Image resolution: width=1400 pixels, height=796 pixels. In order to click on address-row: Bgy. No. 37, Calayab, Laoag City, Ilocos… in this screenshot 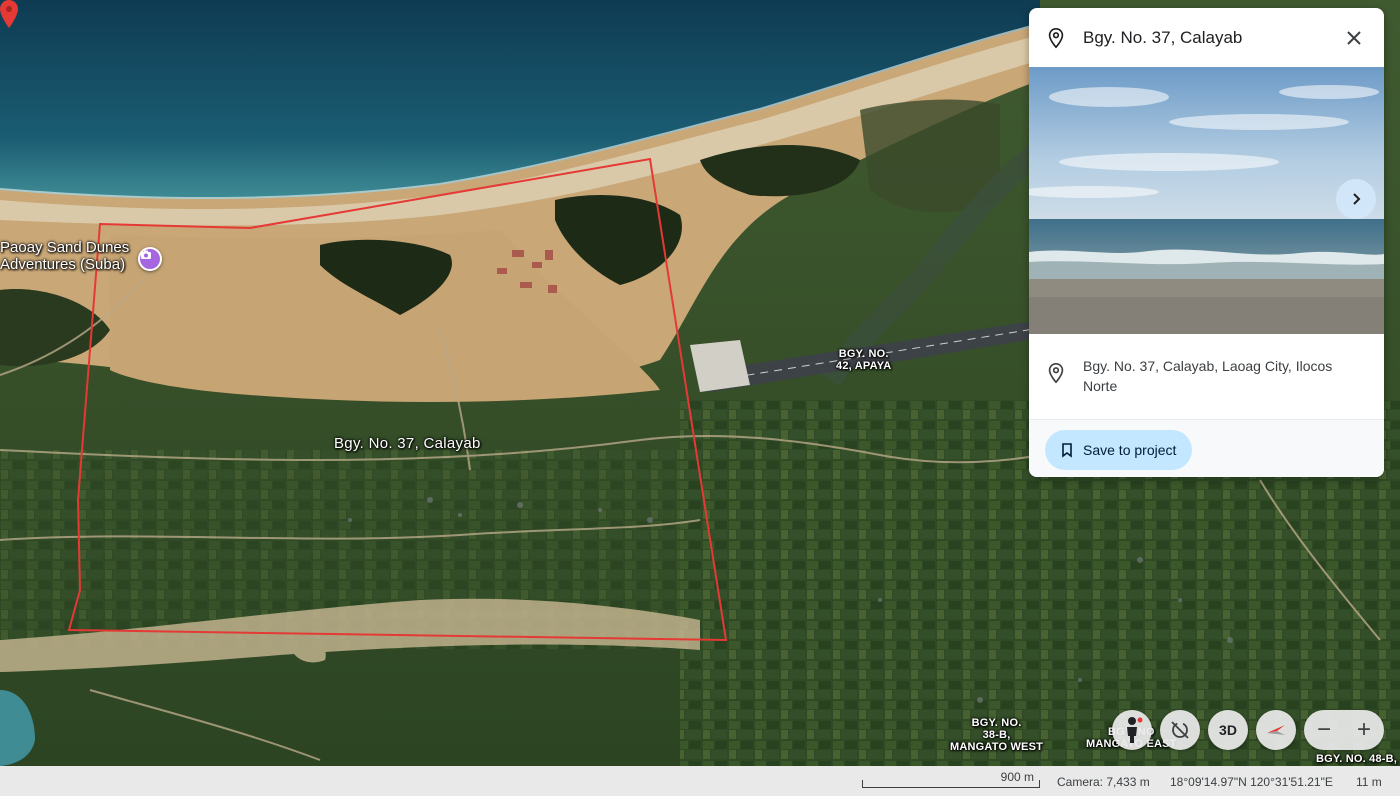, I will do `click(1206, 377)`.